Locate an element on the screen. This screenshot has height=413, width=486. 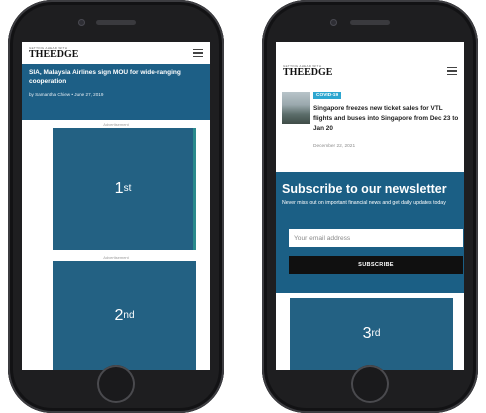
subscribe-button: SUBSCRIBE is located at coordinates (376, 265).